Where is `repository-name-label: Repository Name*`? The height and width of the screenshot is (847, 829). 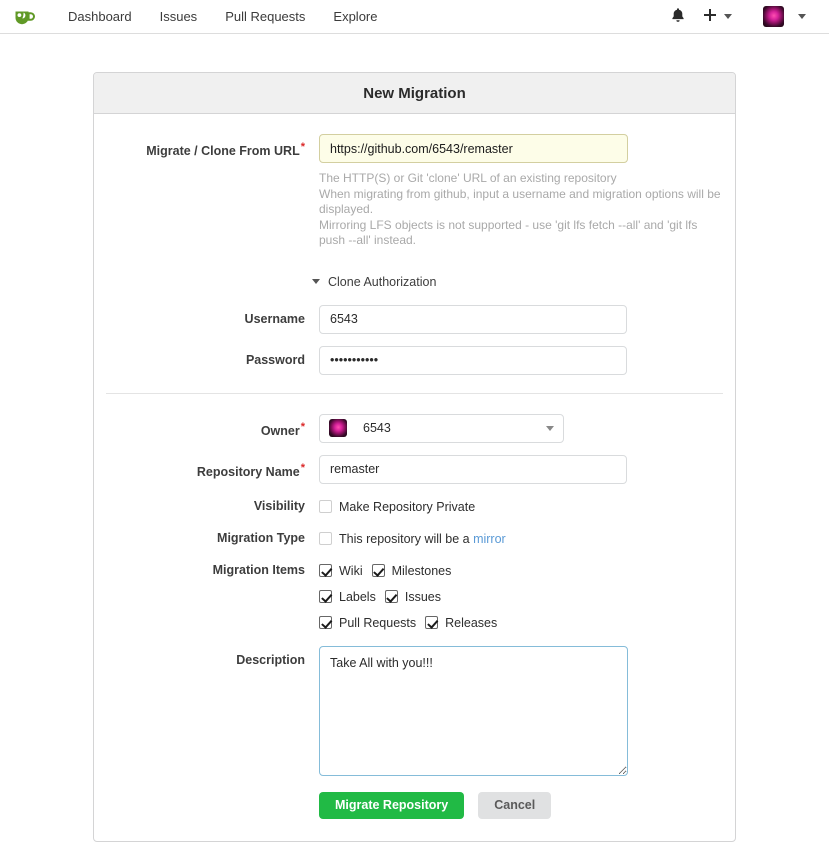 repository-name-label: Repository Name* is located at coordinates (206, 467).